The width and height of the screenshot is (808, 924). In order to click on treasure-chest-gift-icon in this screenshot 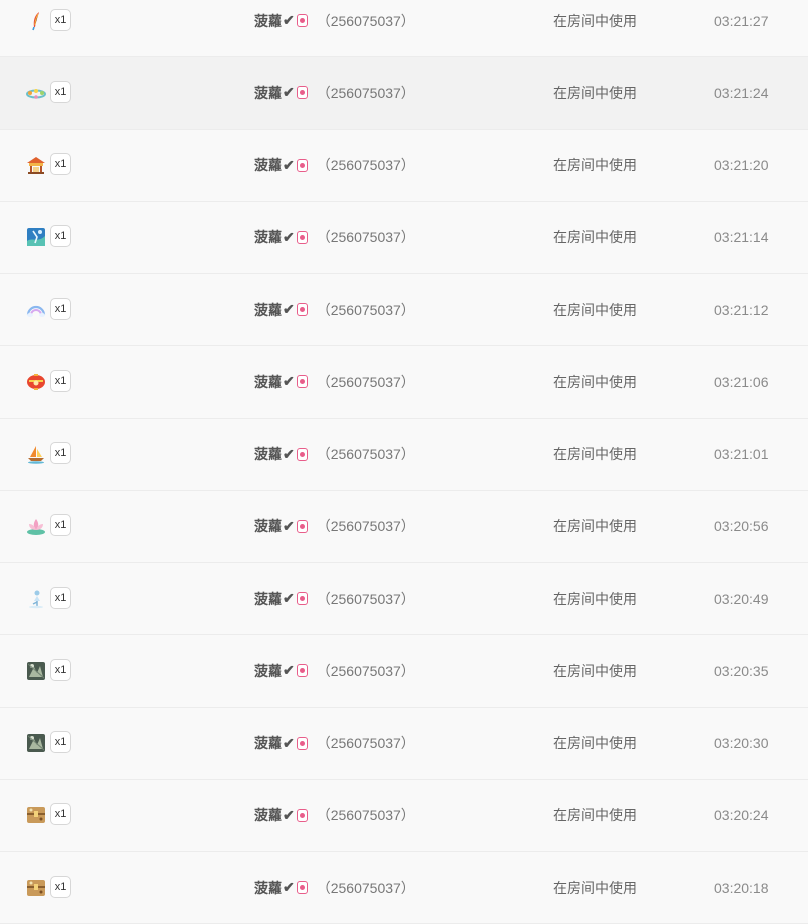, I will do `click(36, 888)`.